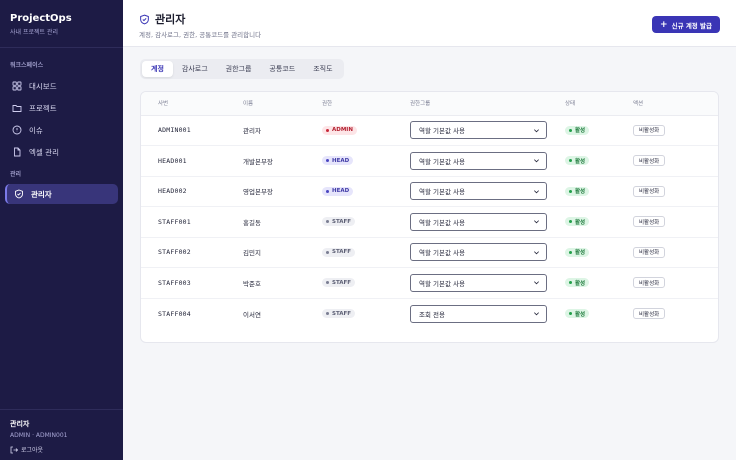 The height and width of the screenshot is (460, 736). I want to click on table-row: STAFF003 박준호 STAFF 역할 기본값 사용 활성 비활성화, so click(429, 283).